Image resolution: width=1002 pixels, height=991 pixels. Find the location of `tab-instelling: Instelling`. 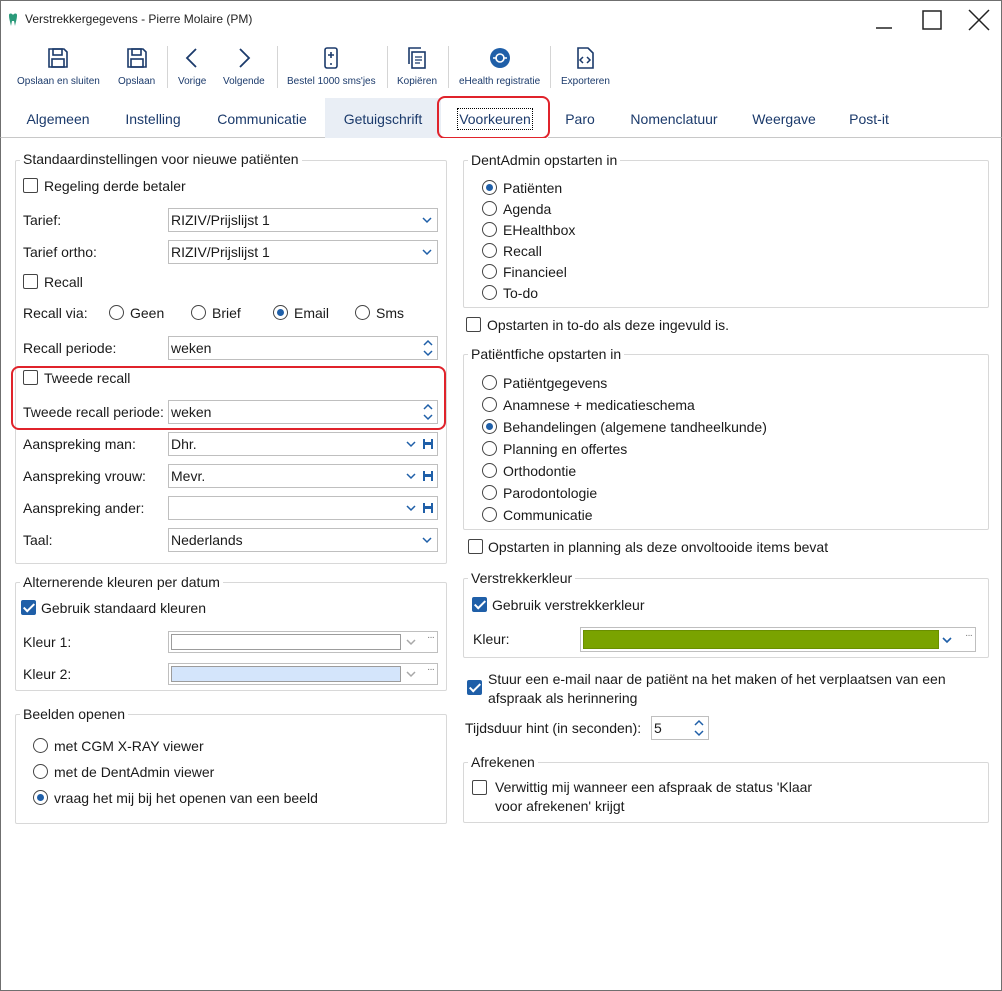

tab-instelling: Instelling is located at coordinates (153, 118).